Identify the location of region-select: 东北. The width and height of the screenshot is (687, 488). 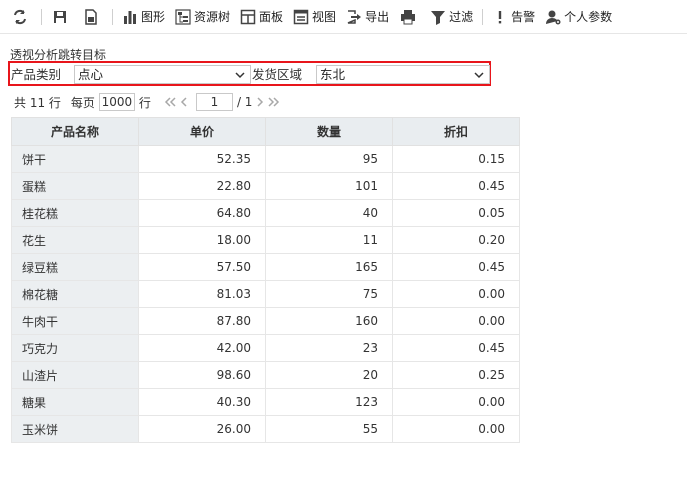
(403, 74).